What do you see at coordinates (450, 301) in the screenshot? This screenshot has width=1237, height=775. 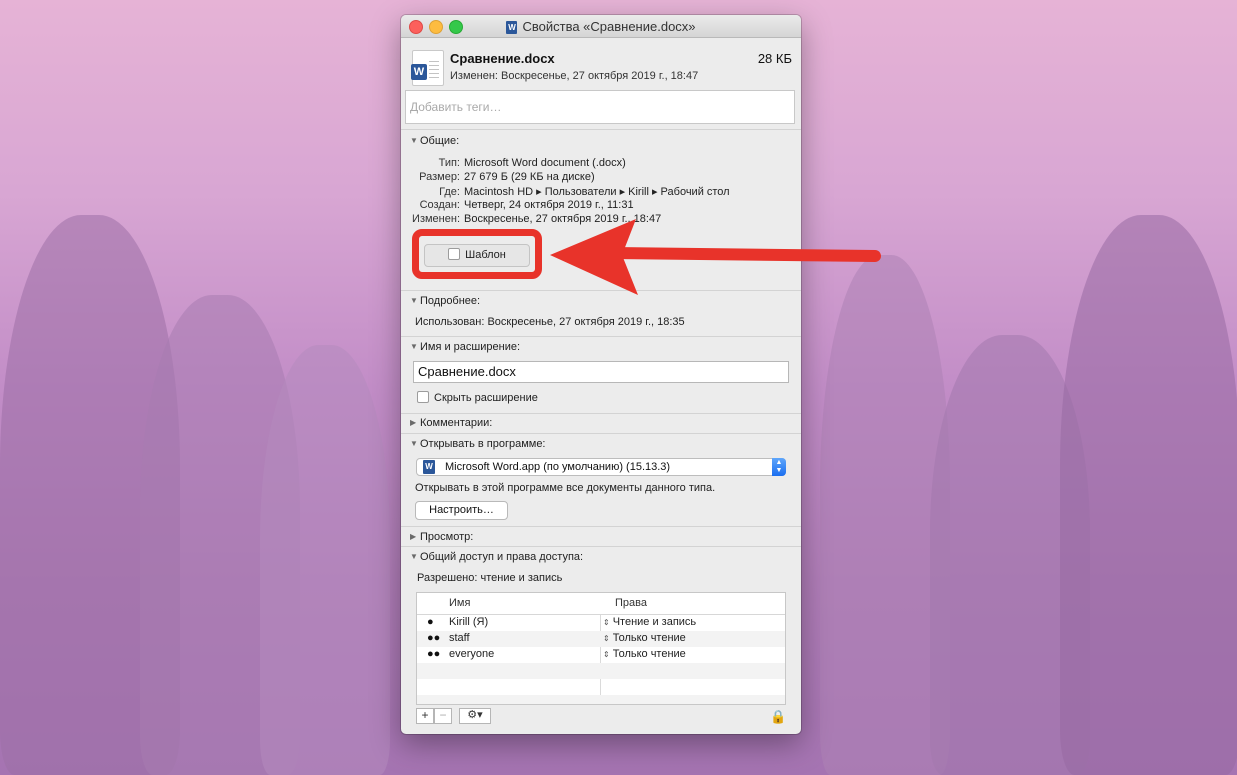 I see `section-more-info-label: Подробнее:` at bounding box center [450, 301].